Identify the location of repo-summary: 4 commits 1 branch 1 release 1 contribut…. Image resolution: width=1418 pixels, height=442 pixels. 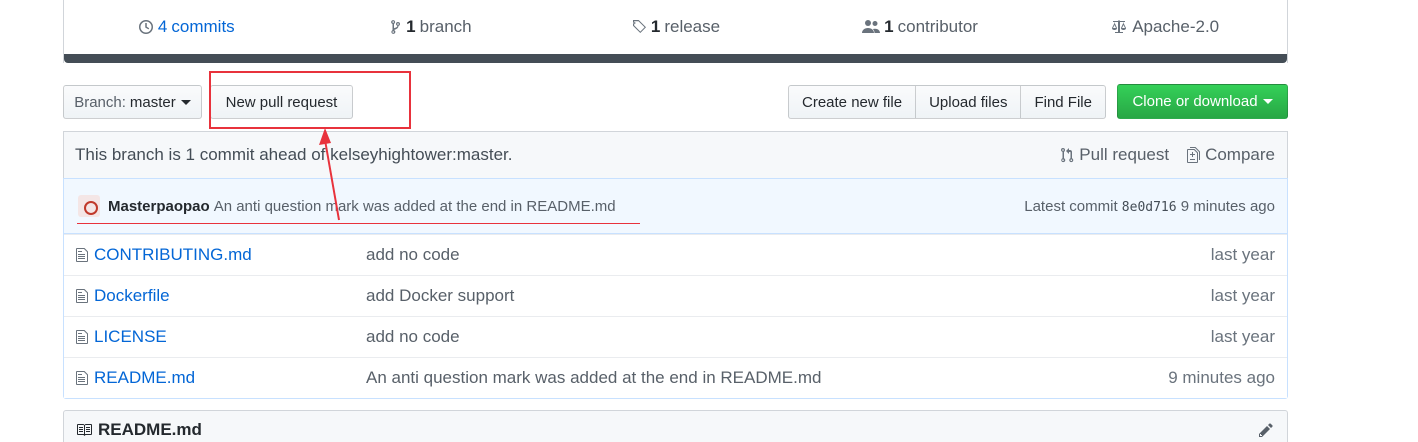
(675, 31).